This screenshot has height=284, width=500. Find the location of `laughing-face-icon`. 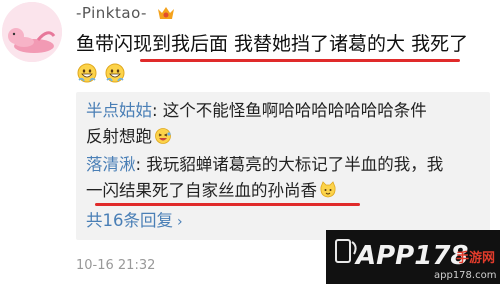

laughing-face-icon is located at coordinates (163, 136).